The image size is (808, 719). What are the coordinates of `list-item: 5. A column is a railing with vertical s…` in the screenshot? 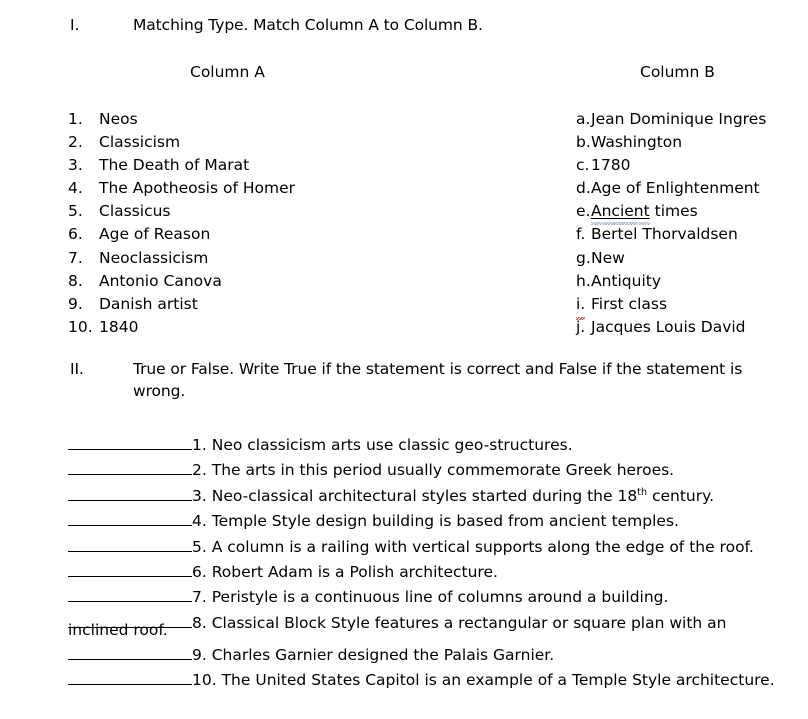 It's located at (433, 546).